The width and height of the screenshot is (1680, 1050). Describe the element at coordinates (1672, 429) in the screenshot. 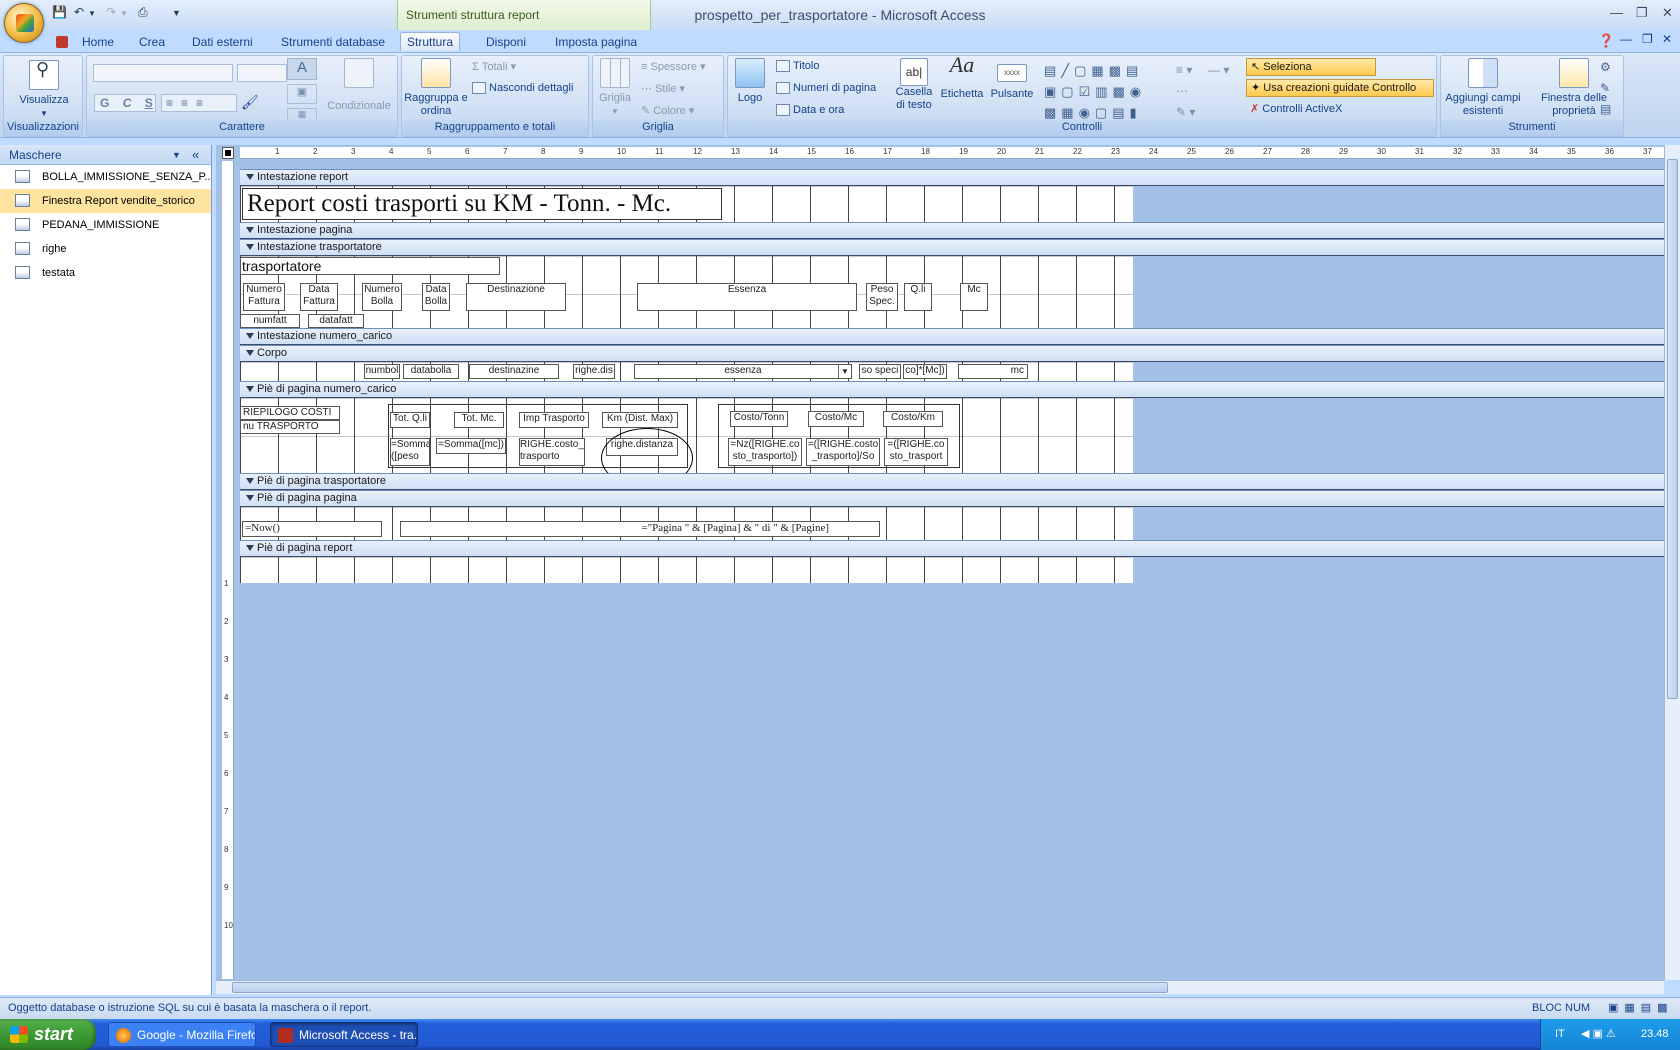

I see `vertical-scroll-thumb` at that location.